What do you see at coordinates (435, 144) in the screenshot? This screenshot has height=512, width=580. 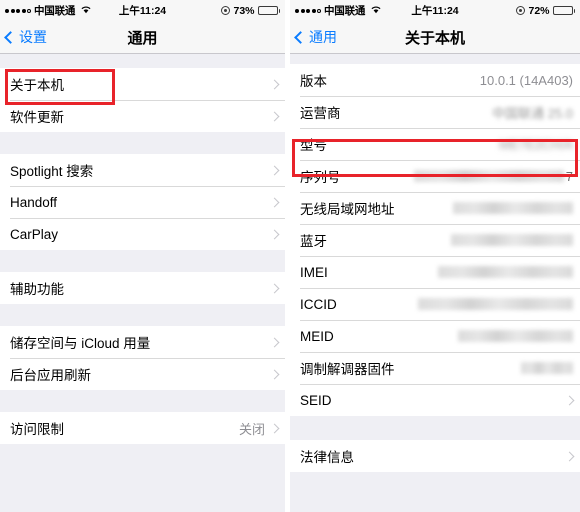 I see `row-型号: 型号 ME7E2CH/A` at bounding box center [435, 144].